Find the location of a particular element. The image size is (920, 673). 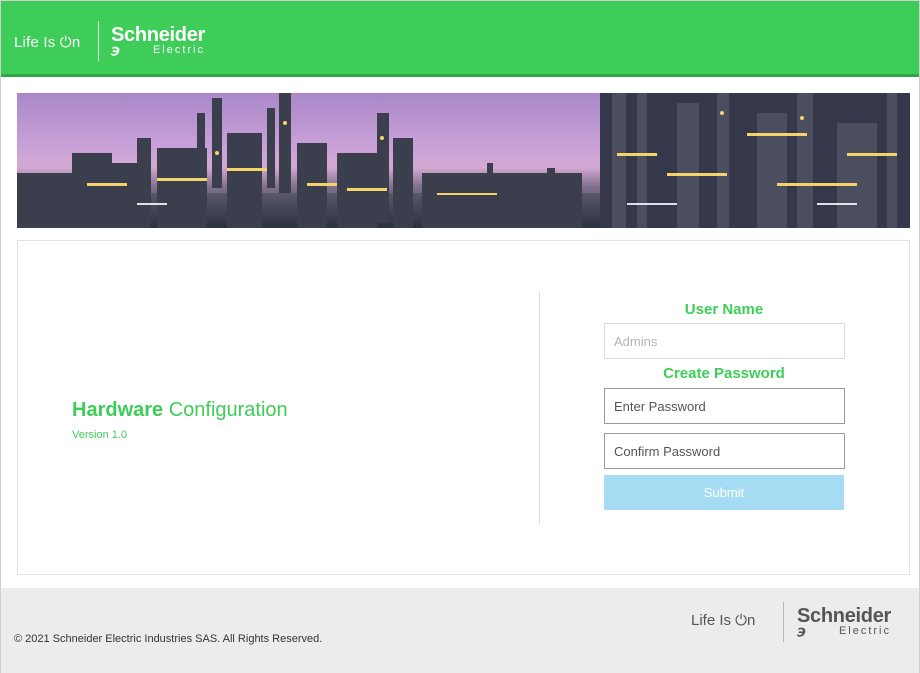

footer-schneider-logo: Schneider ℈ Electric is located at coordinates (844, 621).